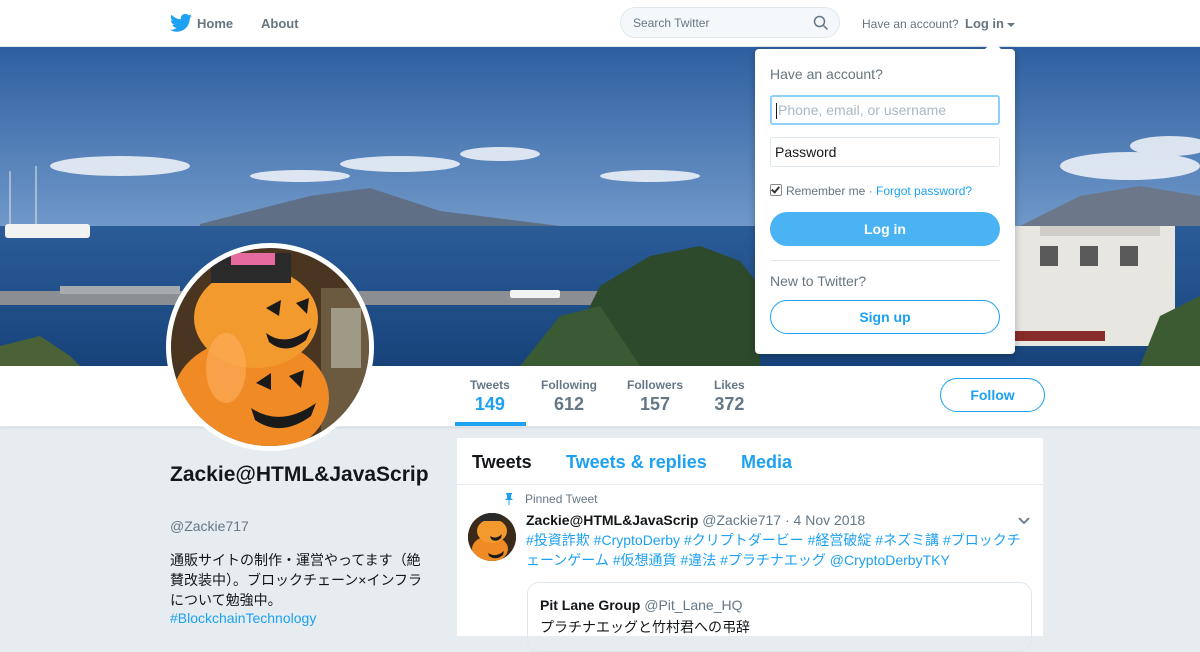  I want to click on chevron-down-icon, so click(1024, 521).